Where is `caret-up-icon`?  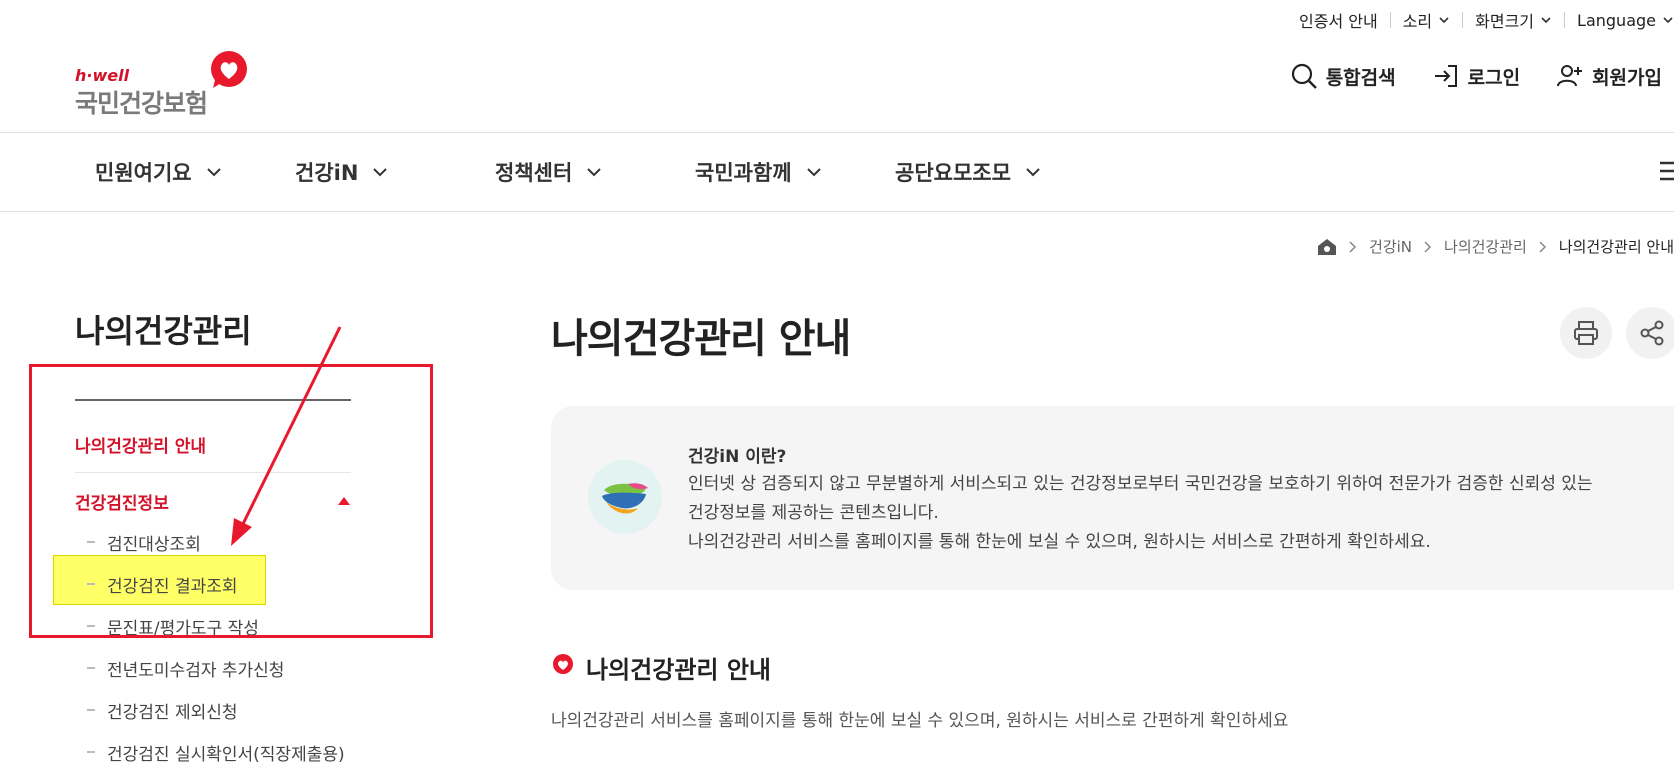 caret-up-icon is located at coordinates (344, 501).